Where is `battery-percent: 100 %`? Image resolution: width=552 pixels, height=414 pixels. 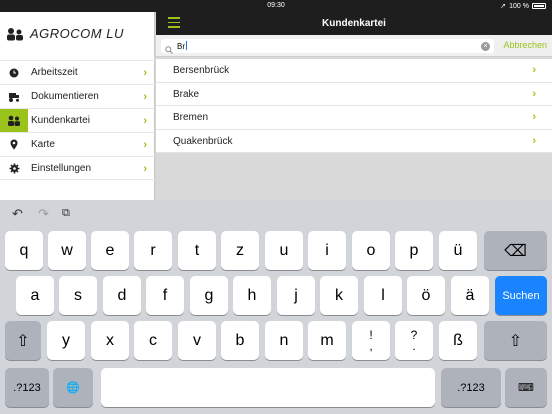 battery-percent: 100 % is located at coordinates (519, 6).